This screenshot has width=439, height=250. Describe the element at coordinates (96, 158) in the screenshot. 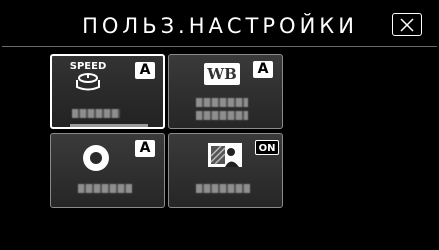

I see `focus-ring-icon` at that location.